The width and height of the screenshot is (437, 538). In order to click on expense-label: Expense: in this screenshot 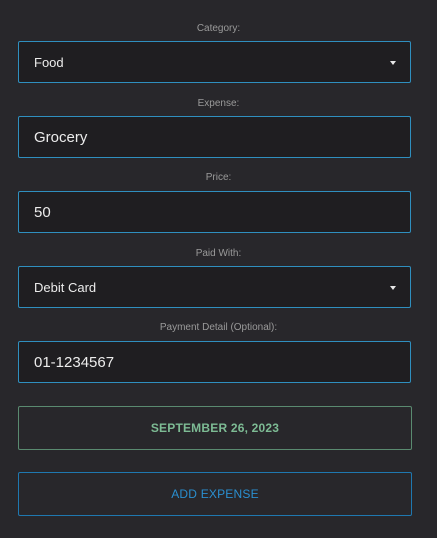, I will do `click(218, 103)`.